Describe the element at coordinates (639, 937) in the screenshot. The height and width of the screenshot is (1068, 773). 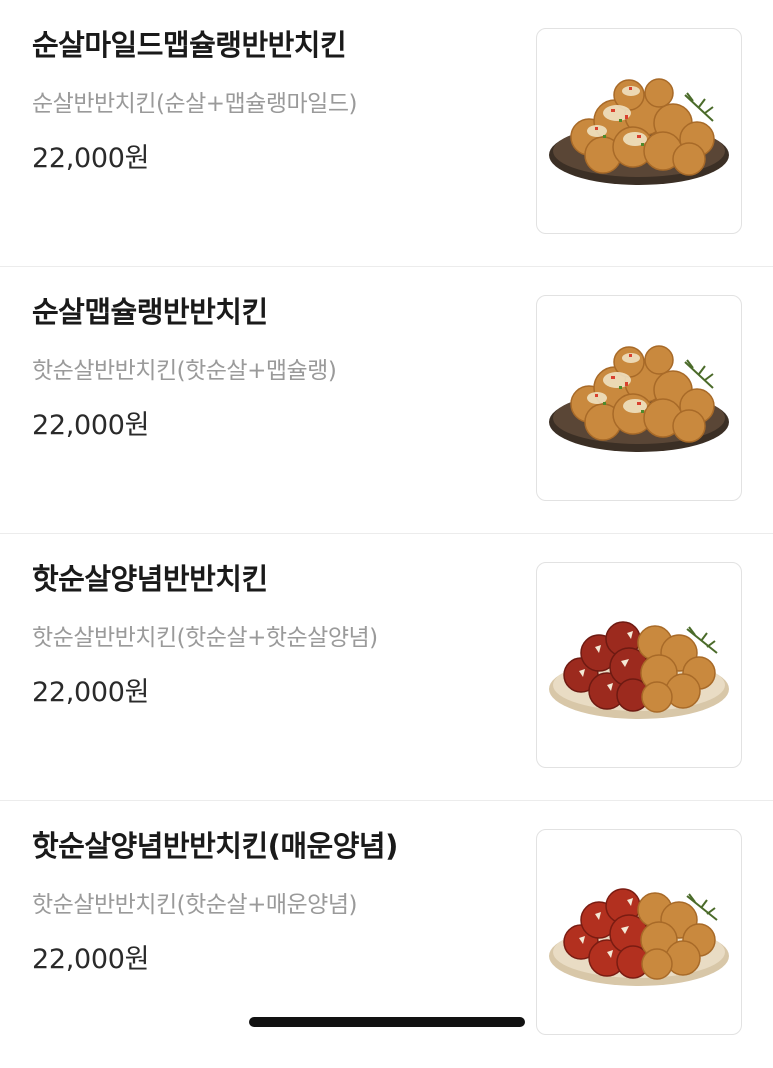
I see `spicy-seasoned-chicken-photo` at that location.